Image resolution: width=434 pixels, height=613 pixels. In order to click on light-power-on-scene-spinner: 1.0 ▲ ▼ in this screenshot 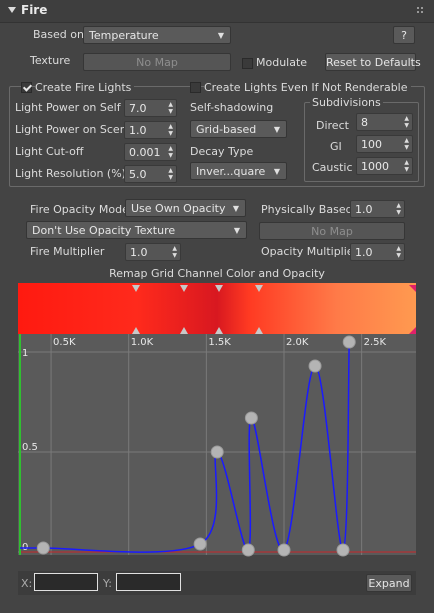, I will do `click(150, 130)`.